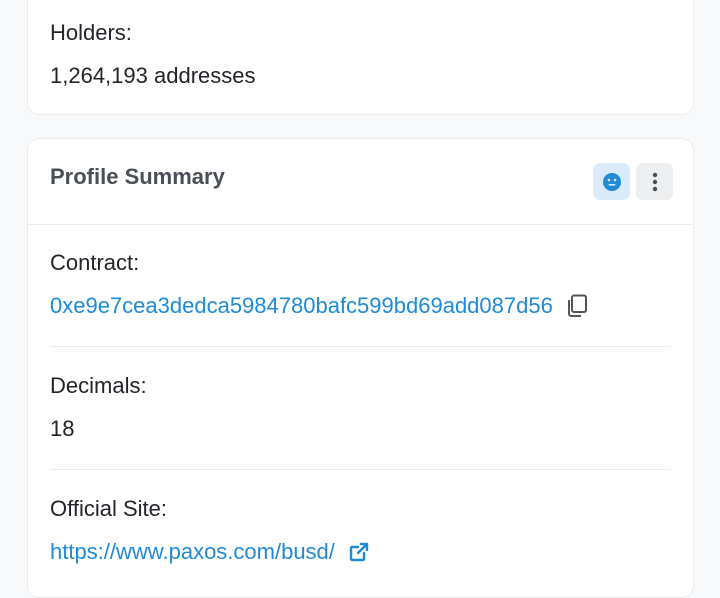 The image size is (720, 598). I want to click on card-header: Profile Summary, so click(360, 182).